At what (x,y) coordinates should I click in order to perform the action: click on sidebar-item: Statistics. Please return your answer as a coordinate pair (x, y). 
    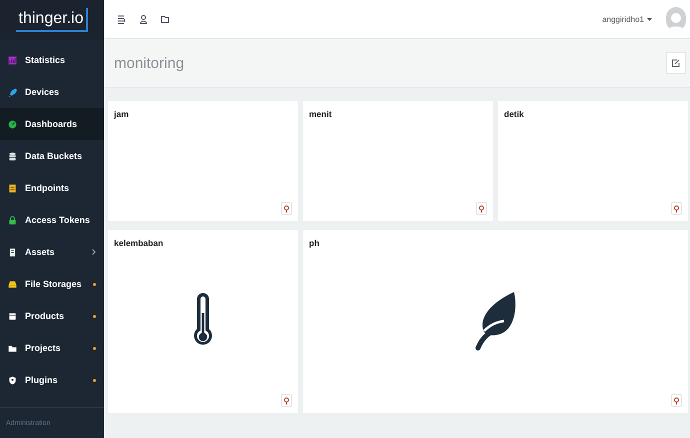
    Looking at the image, I should click on (52, 60).